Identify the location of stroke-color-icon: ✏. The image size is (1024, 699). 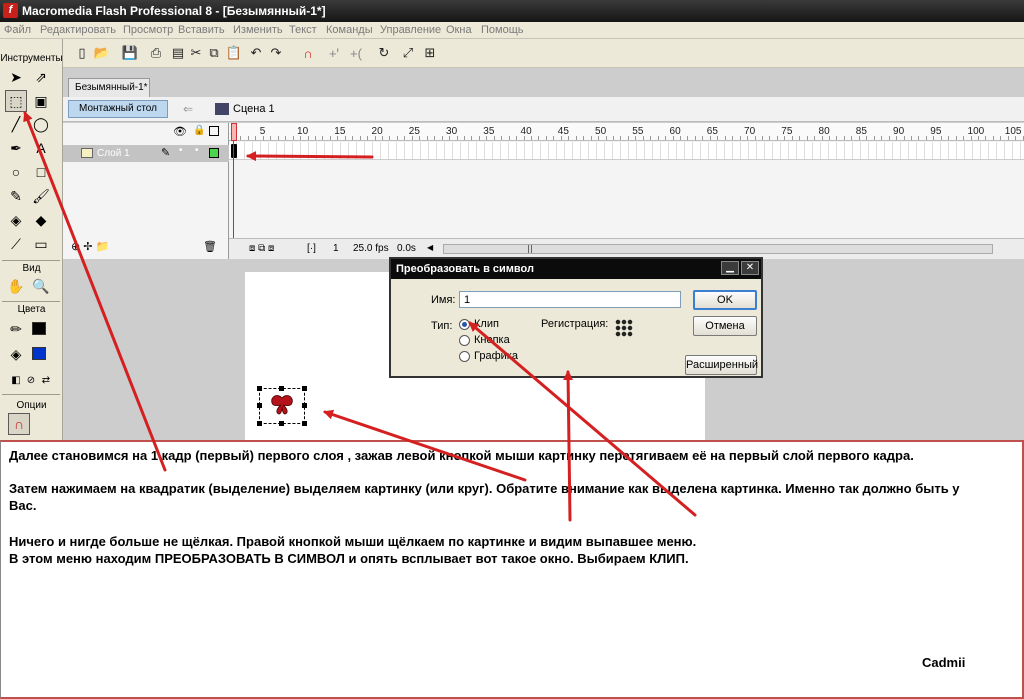
(16, 328).